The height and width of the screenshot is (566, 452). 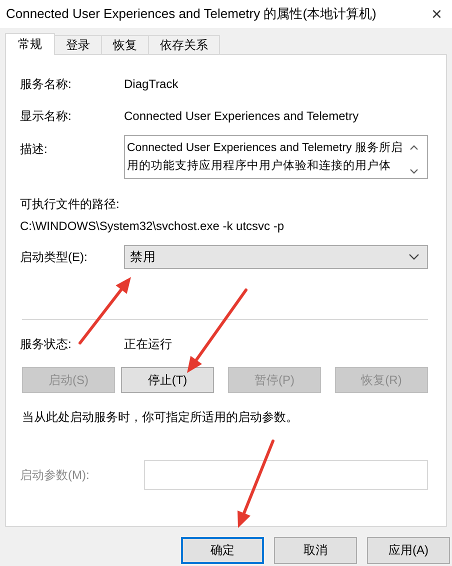 I want to click on dialog-button: 取消, so click(x=315, y=550).